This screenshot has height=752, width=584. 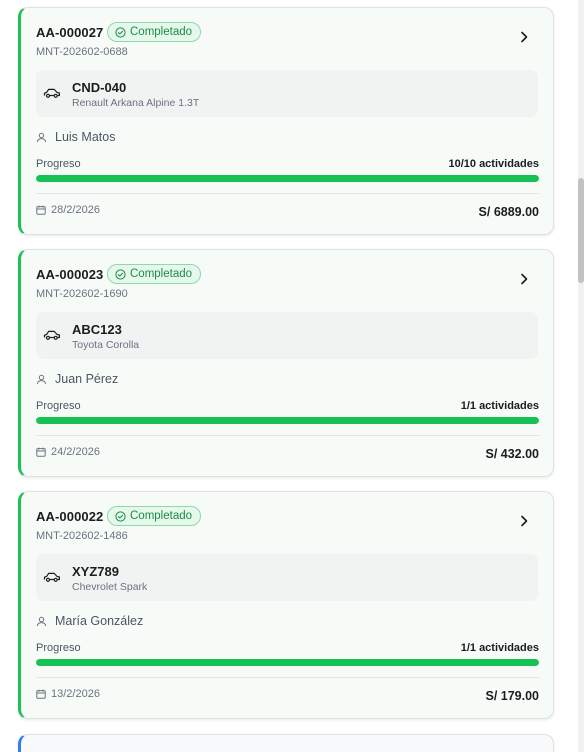 I want to click on date-row: 24/2/2026, so click(x=68, y=452).